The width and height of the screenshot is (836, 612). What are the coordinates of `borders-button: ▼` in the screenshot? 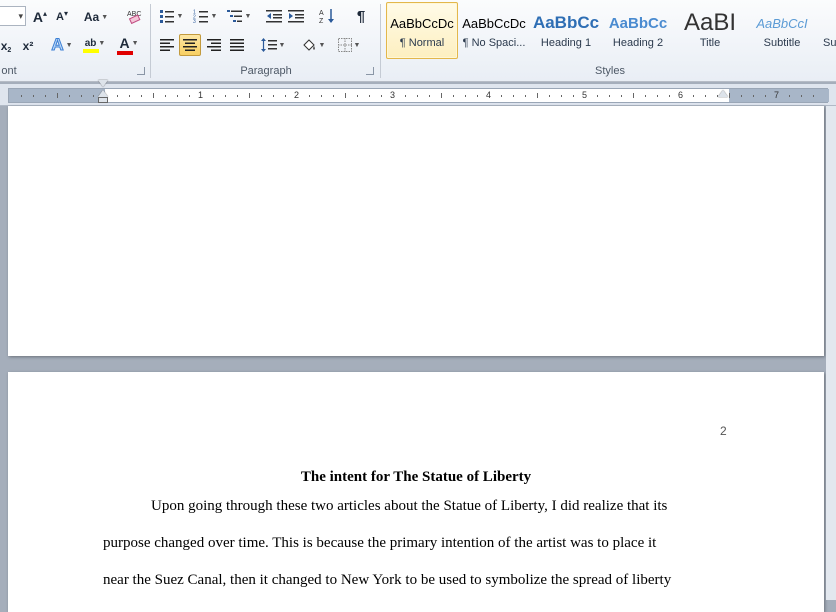 It's located at (349, 45).